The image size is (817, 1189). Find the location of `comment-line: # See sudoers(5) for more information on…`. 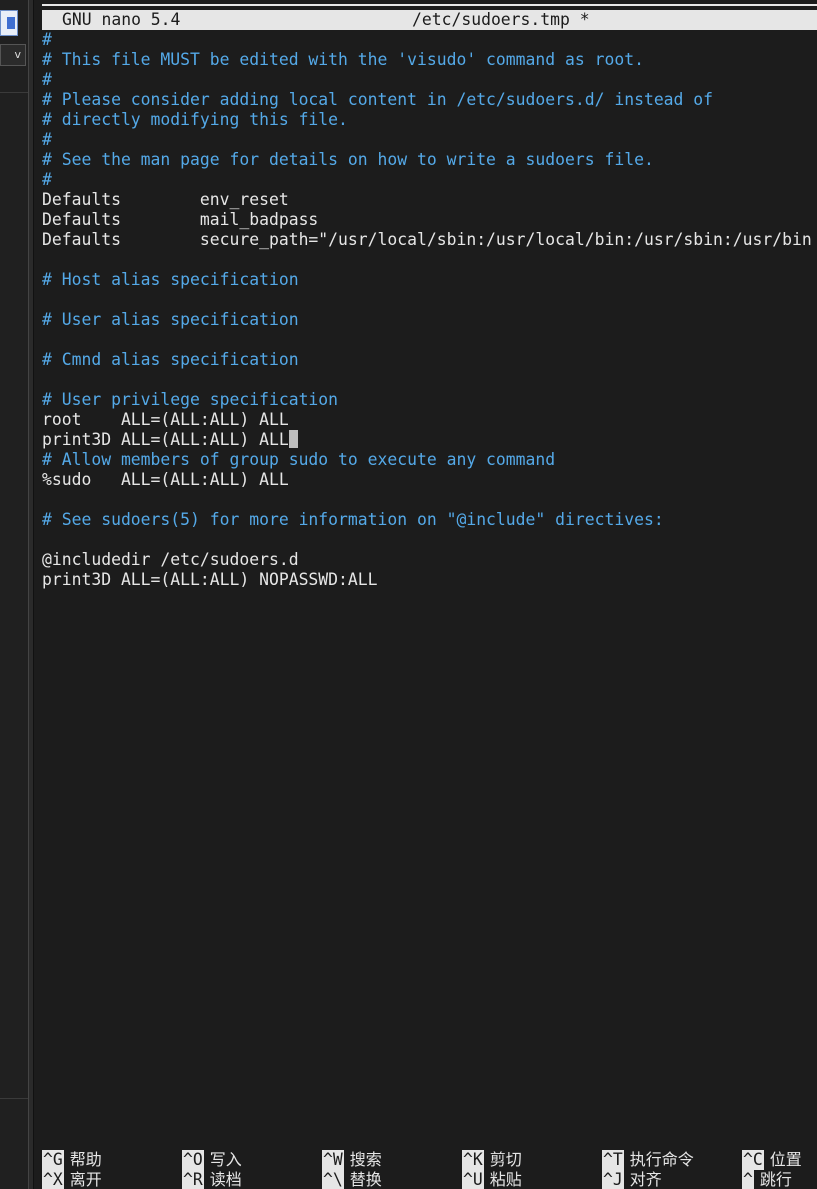

comment-line: # See sudoers(5) for more information on… is located at coordinates (353, 520).